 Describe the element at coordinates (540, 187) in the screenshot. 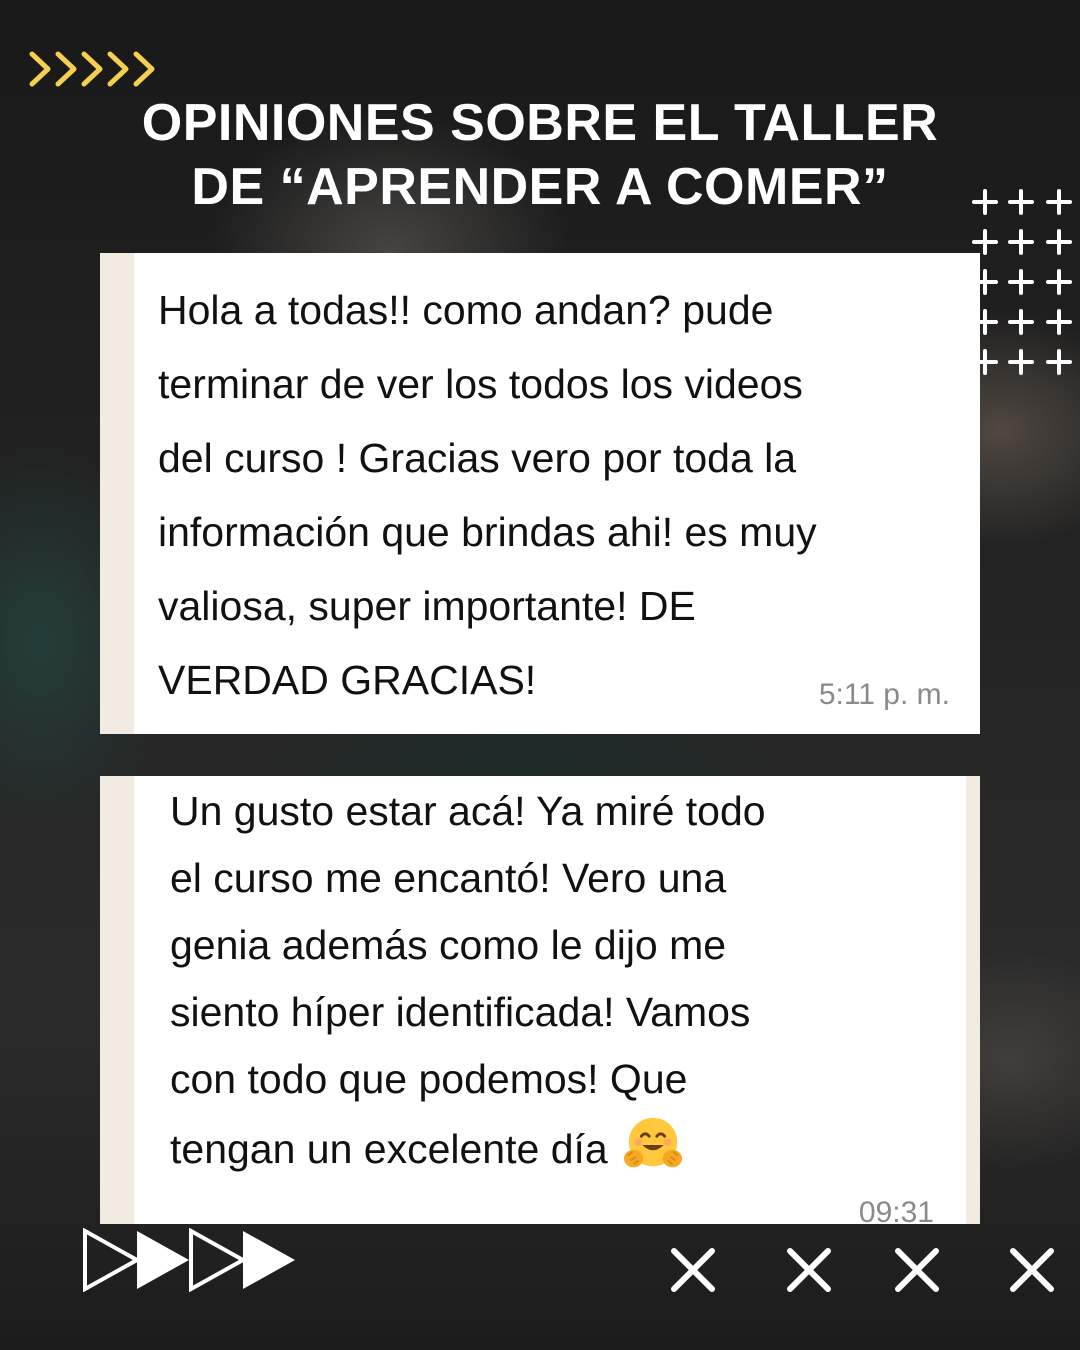

I see `page-title-line-2: DE “APRENDER A COMER”` at that location.